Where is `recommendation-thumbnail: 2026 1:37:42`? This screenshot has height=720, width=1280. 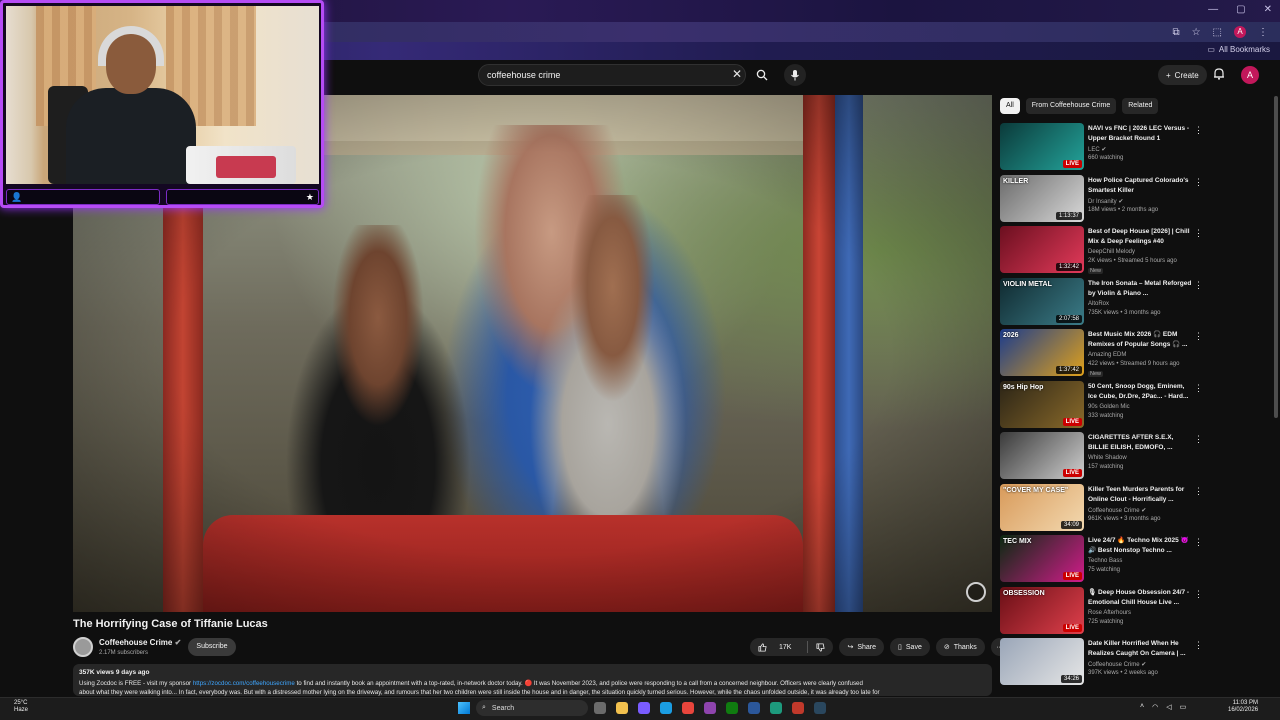
recommendation-thumbnail: 2026 1:37:42 is located at coordinates (1042, 352).